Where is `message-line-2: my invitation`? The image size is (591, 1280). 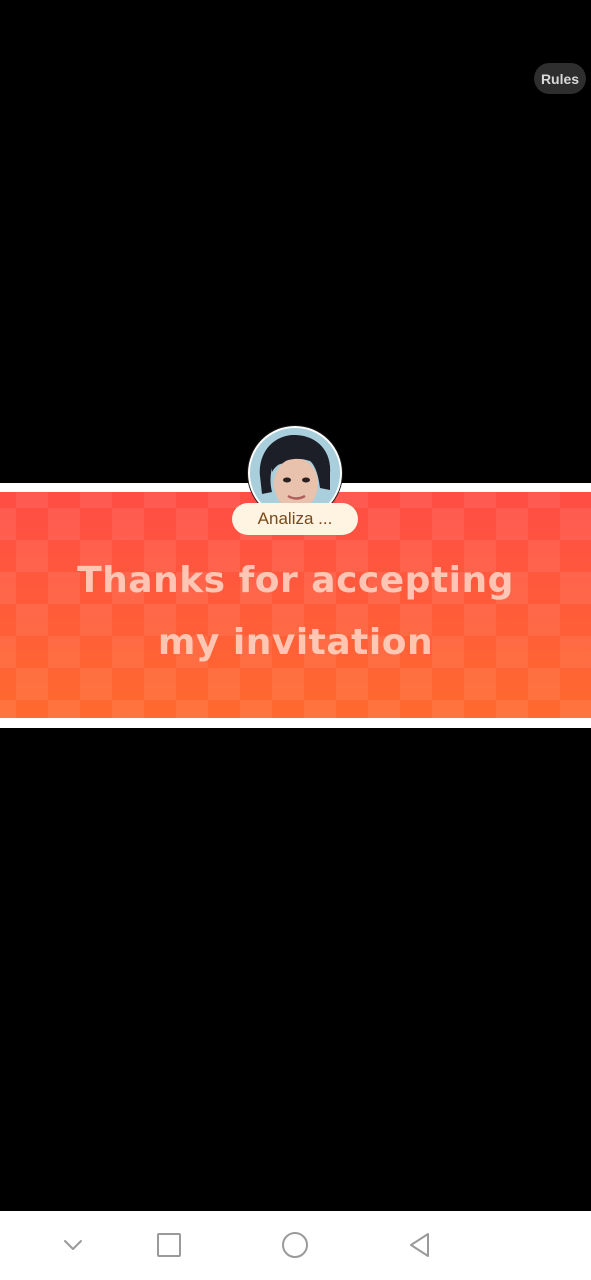 message-line-2: my invitation is located at coordinates (295, 642).